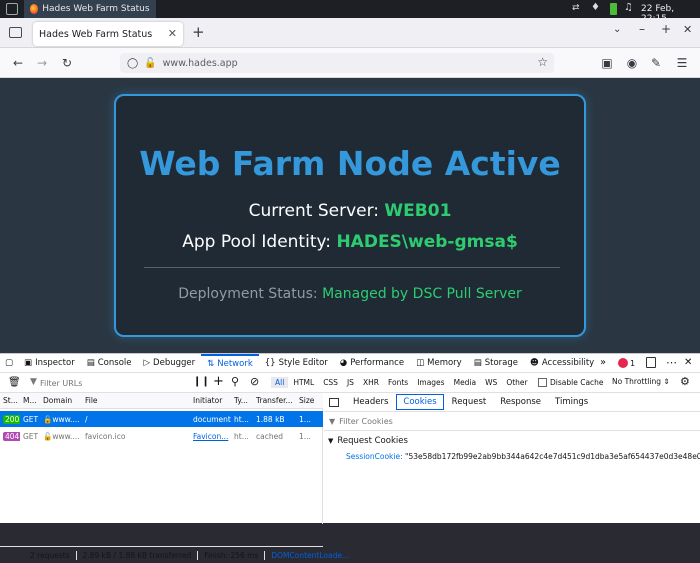 The width and height of the screenshot is (700, 563). What do you see at coordinates (542, 62) in the screenshot?
I see `bookmark-star-icon: ☆` at bounding box center [542, 62].